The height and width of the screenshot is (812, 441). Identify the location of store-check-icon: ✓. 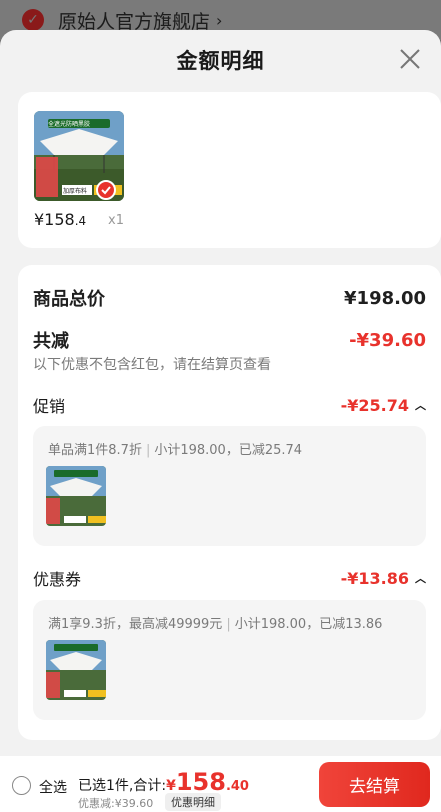
(33, 20).